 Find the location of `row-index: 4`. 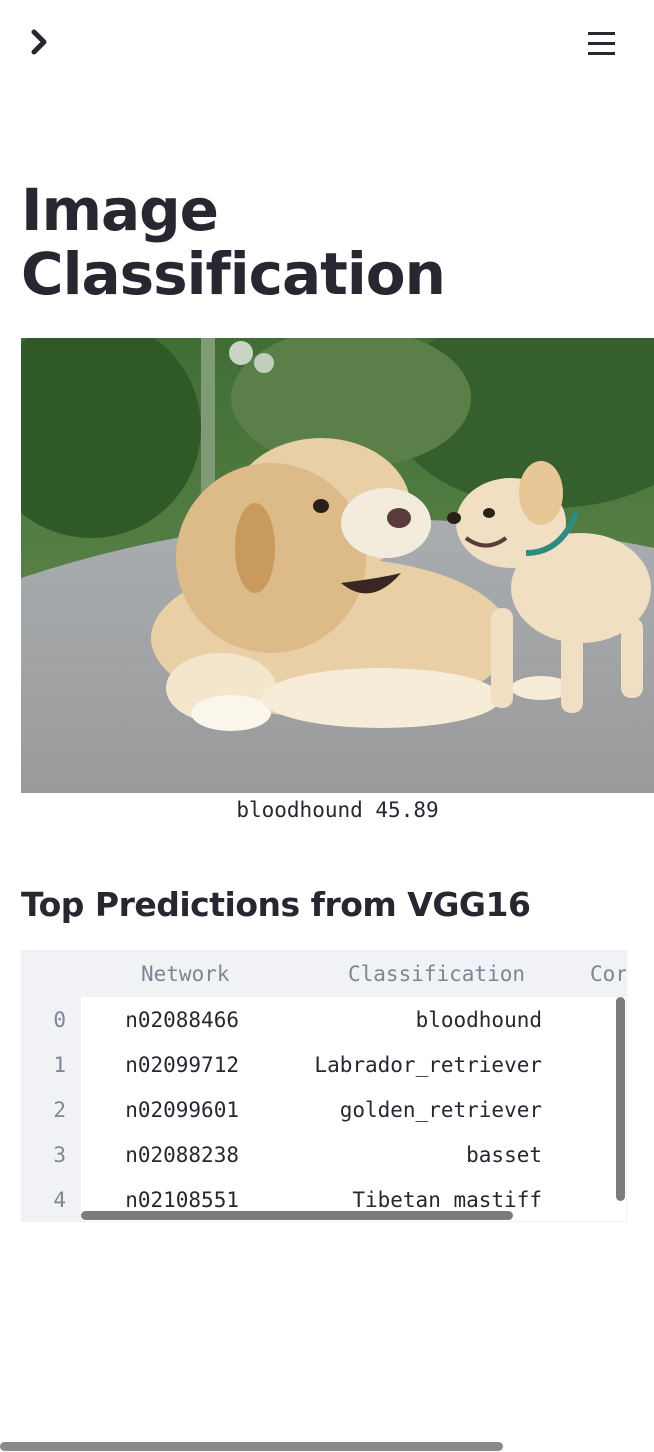

row-index: 4 is located at coordinates (59, 1200).